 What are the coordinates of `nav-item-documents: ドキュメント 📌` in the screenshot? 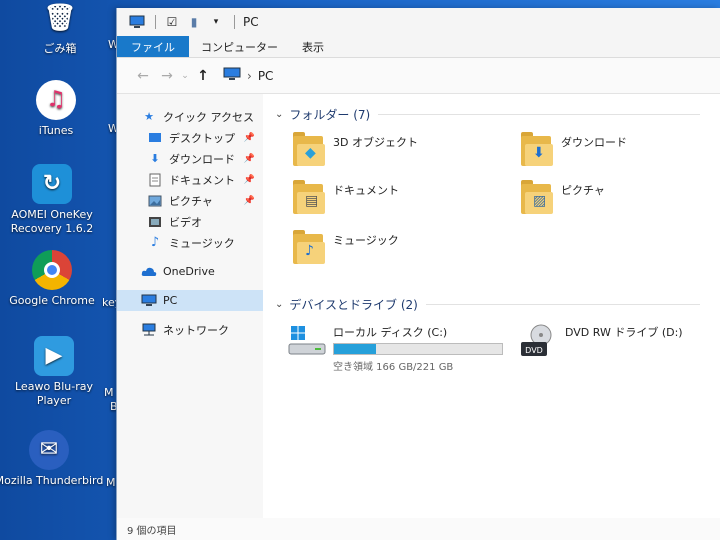 It's located at (190, 179).